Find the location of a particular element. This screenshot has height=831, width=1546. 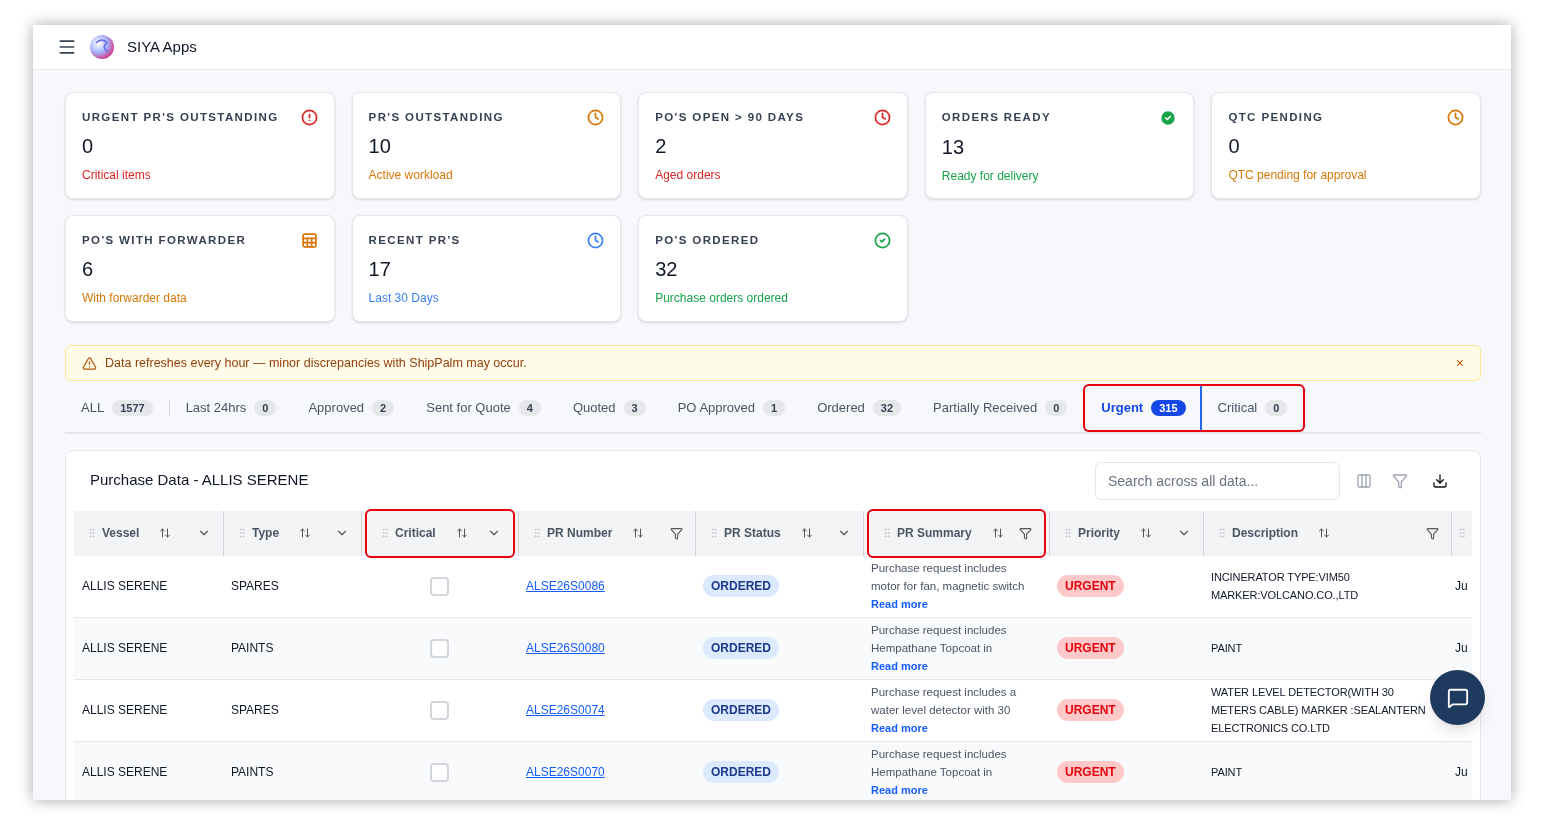

card-title: PO'S ORDERED is located at coordinates (707, 240).